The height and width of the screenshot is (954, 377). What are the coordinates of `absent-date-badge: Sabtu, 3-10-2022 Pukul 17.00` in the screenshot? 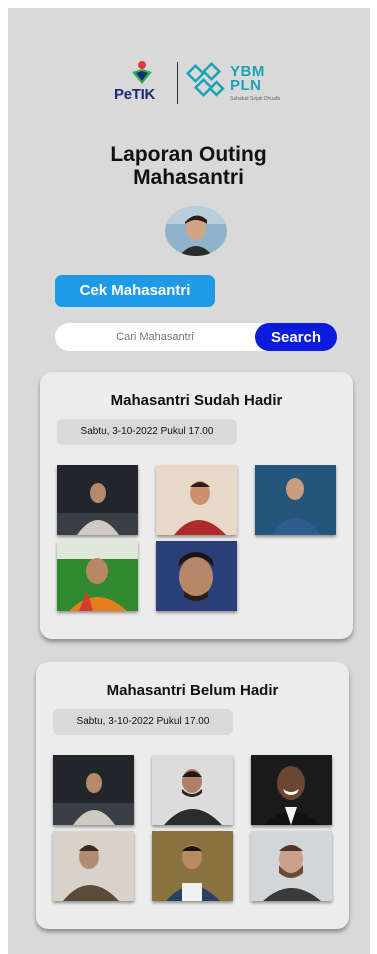 It's located at (143, 722).